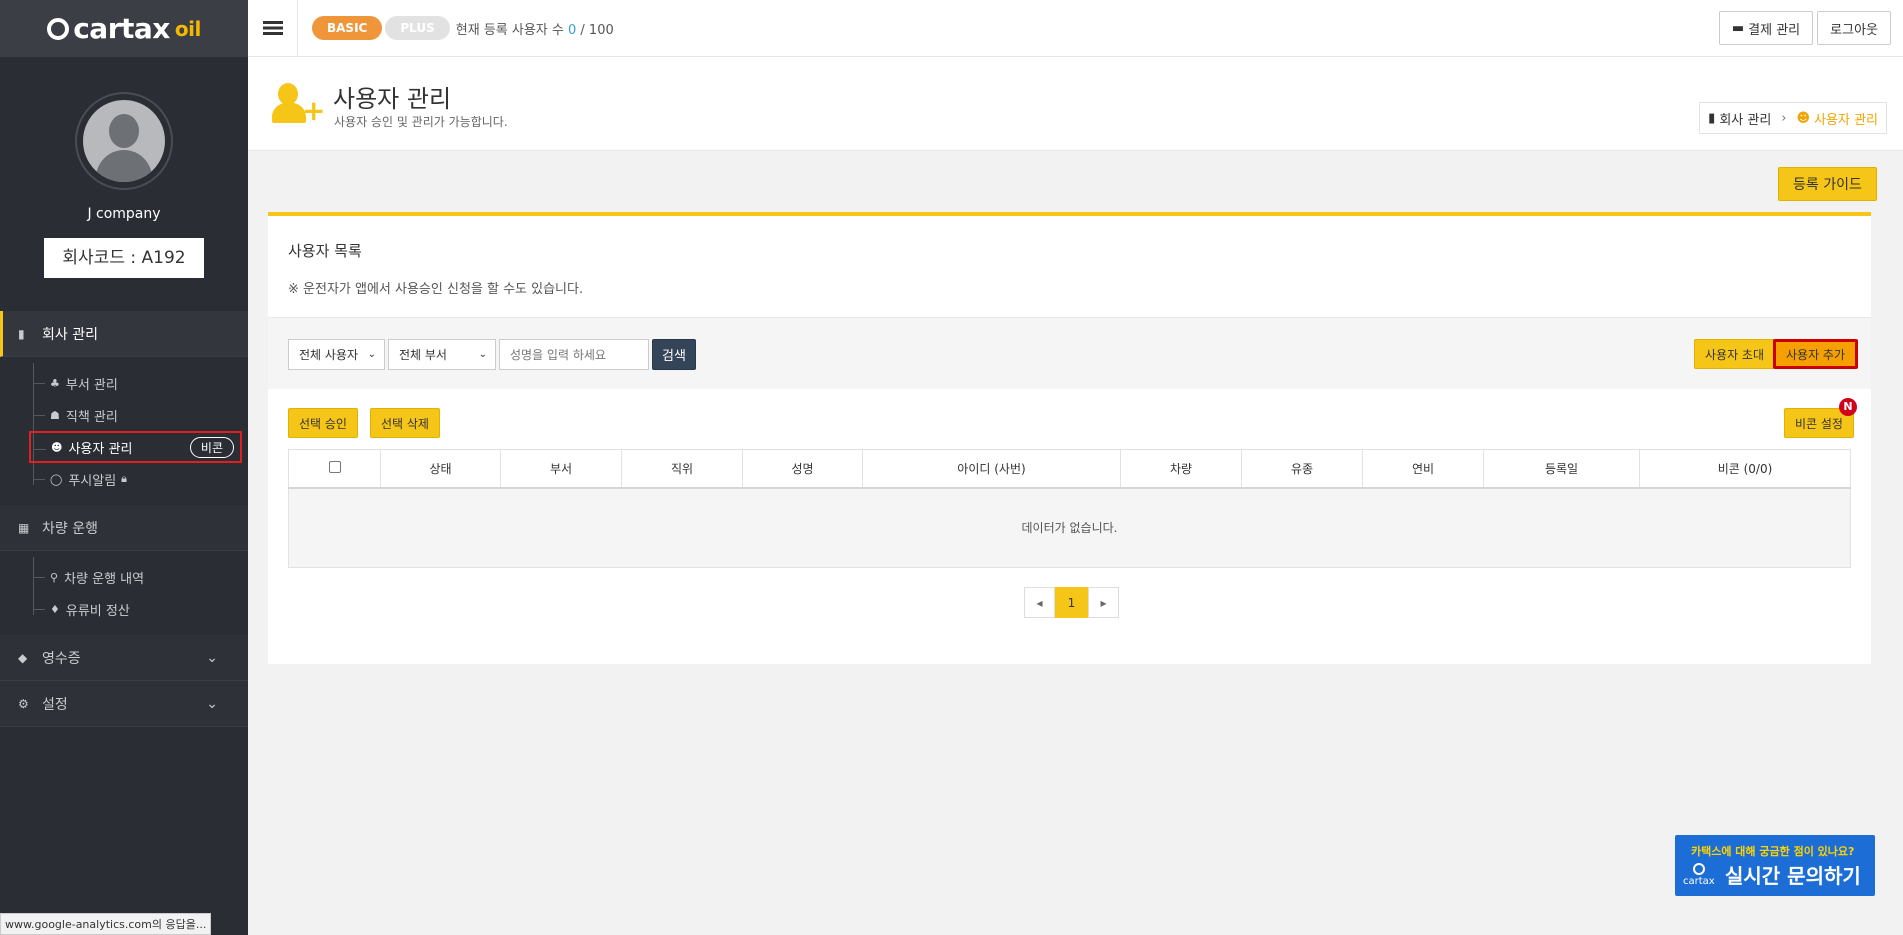 This screenshot has height=935, width=1903. I want to click on table-row: 데이터가 없습니다., so click(1069, 527).